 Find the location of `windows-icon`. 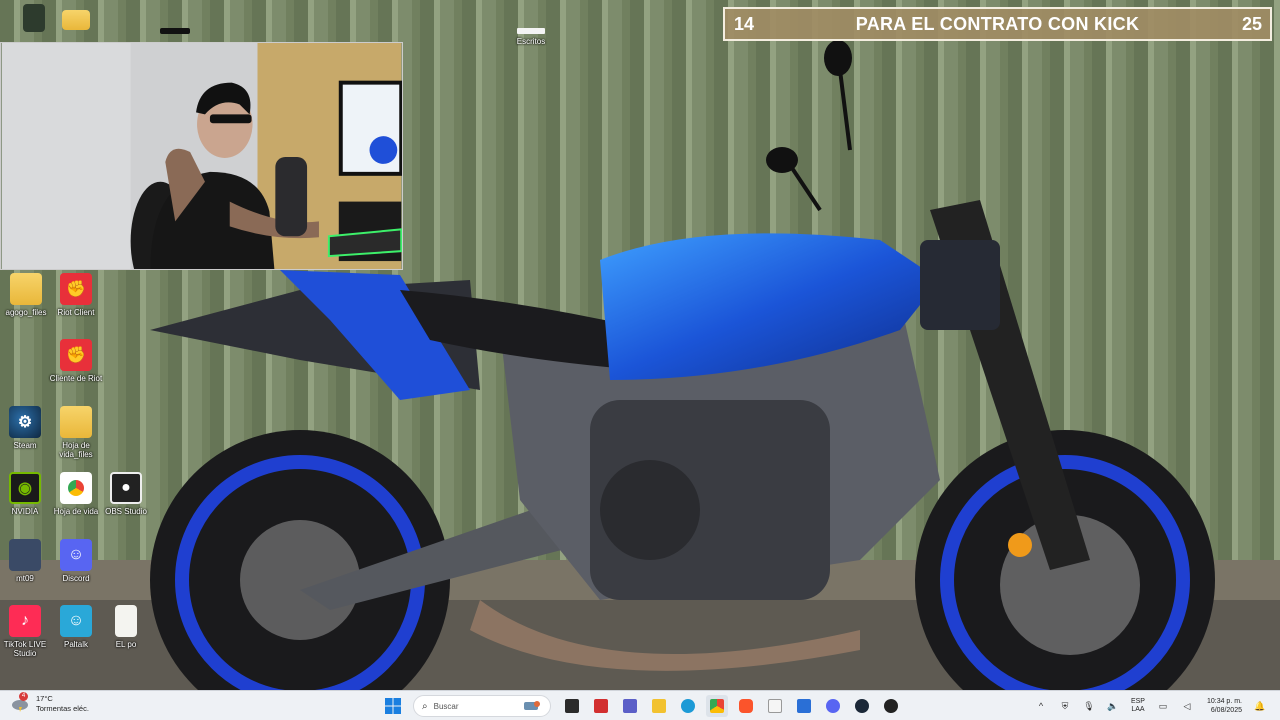

windows-icon is located at coordinates (392, 706).